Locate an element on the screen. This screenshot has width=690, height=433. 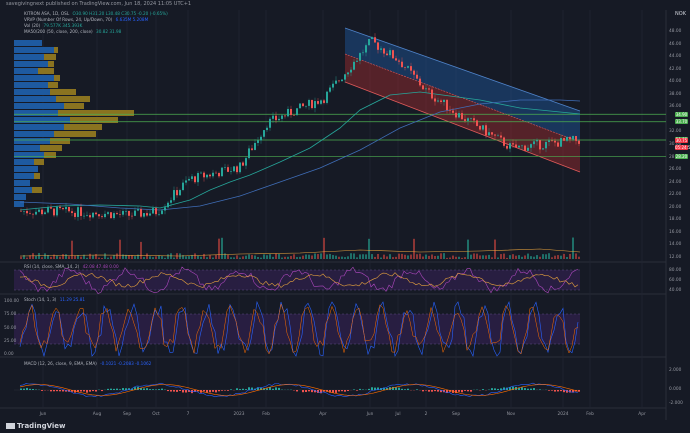
price-tick: 22.00 is located at coordinates (675, 195).